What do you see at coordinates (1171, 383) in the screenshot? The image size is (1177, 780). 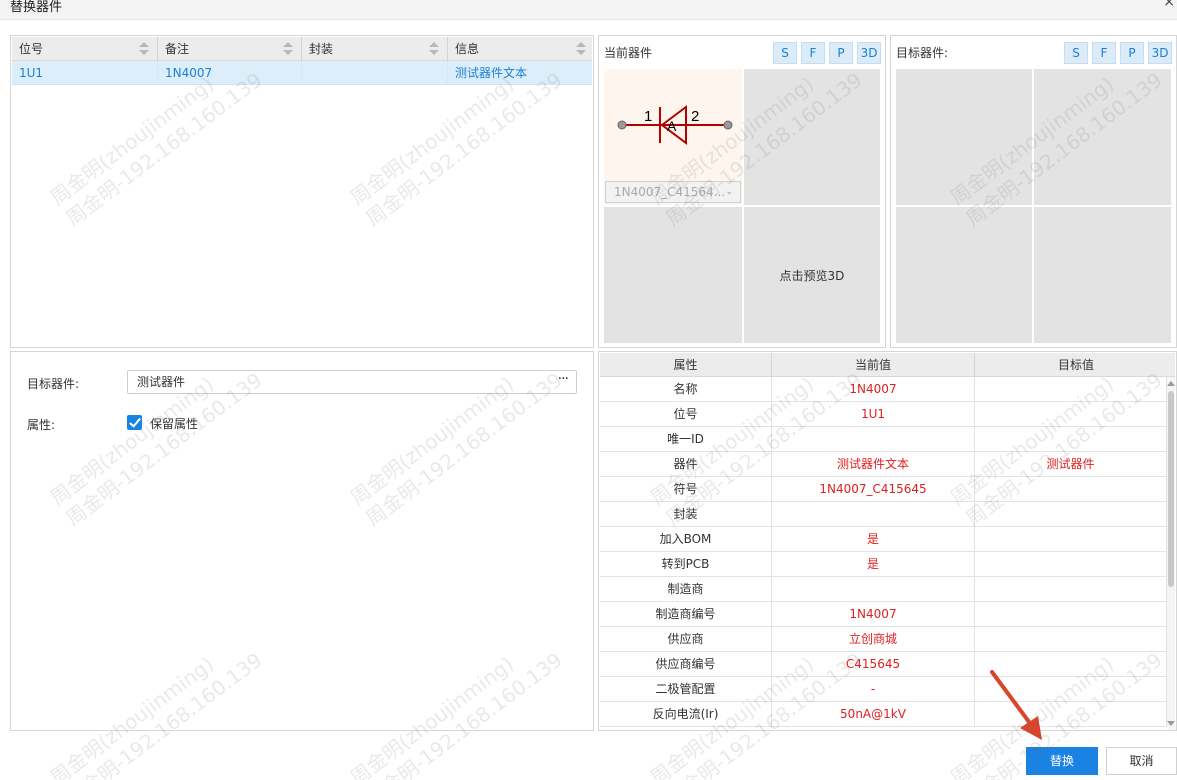 I see `scroll-up-icon` at bounding box center [1171, 383].